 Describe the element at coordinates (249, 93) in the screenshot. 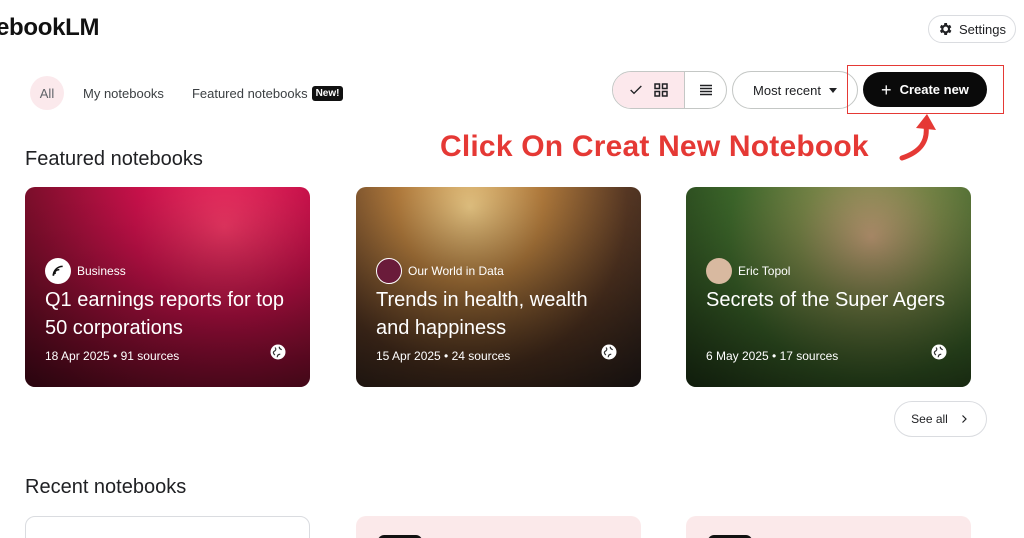

I see `tab-featured-label: Featured notebooks` at that location.